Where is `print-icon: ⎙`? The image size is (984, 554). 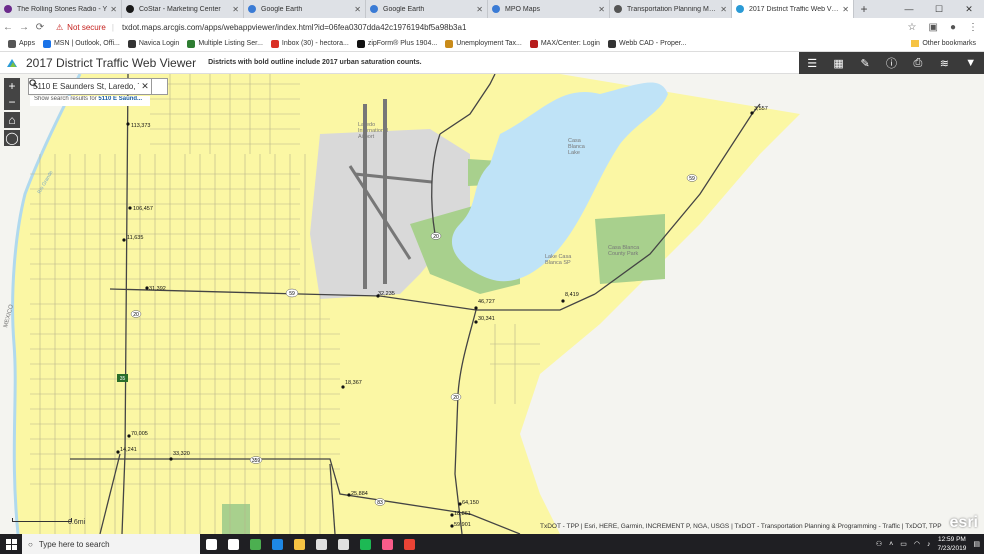
print-icon: ⎙ is located at coordinates (918, 63).